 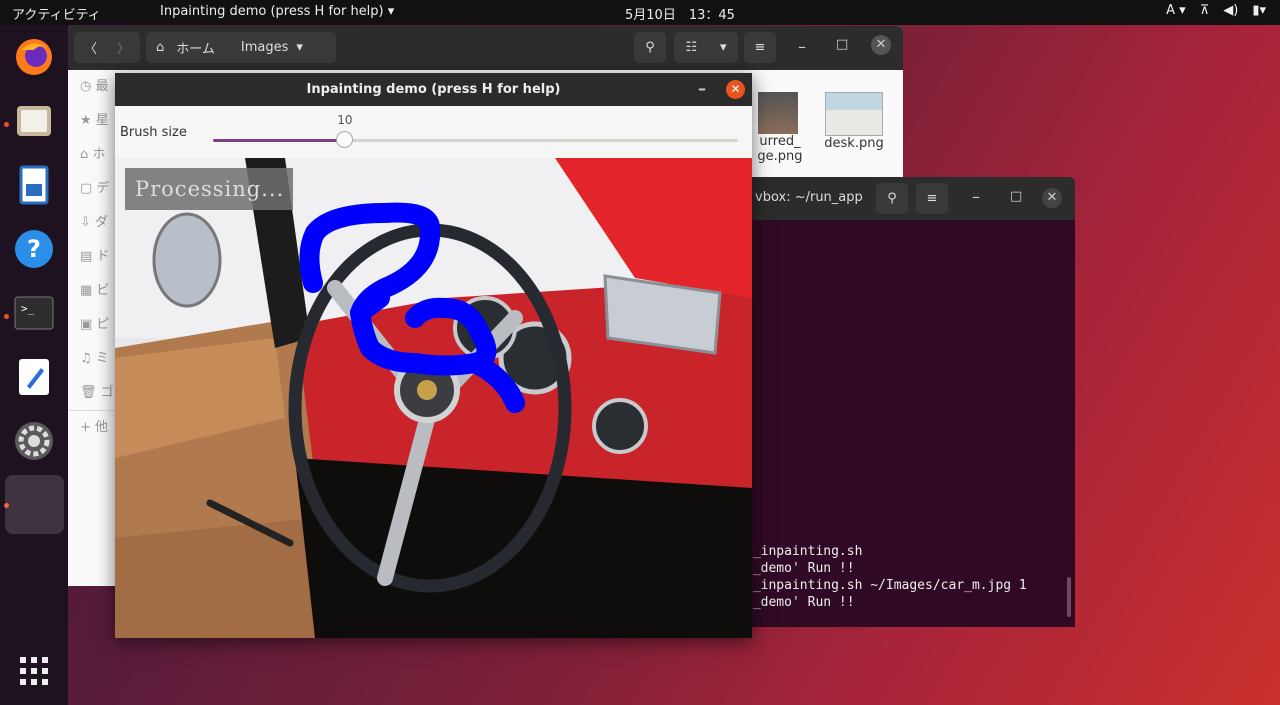 I want to click on file-thumb-desk: desk.png, so click(x=854, y=121).